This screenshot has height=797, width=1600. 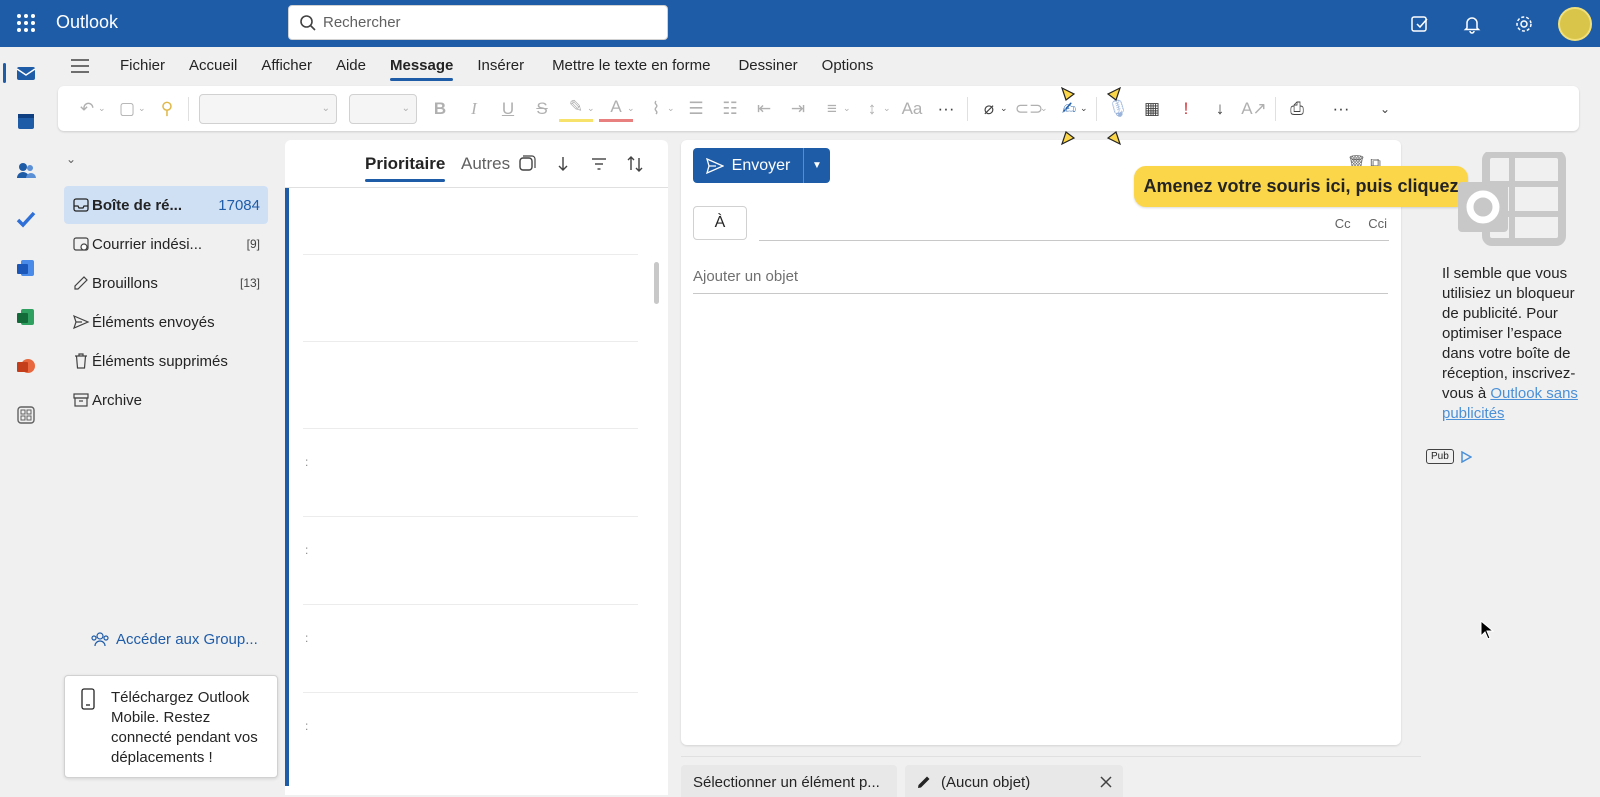 What do you see at coordinates (26, 219) in the screenshot?
I see `todo-icon` at bounding box center [26, 219].